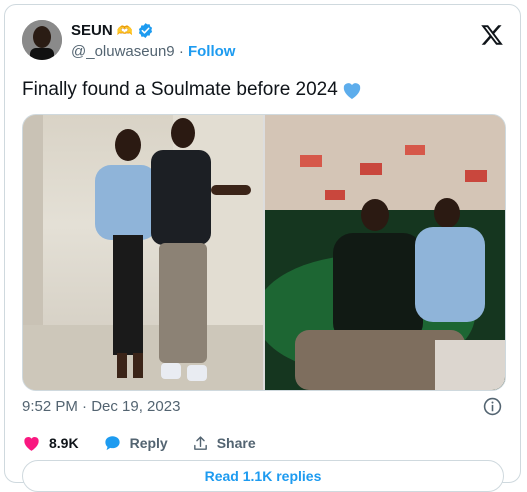 The width and height of the screenshot is (527, 492). What do you see at coordinates (492, 35) in the screenshot?
I see `x-logo-icon` at bounding box center [492, 35].